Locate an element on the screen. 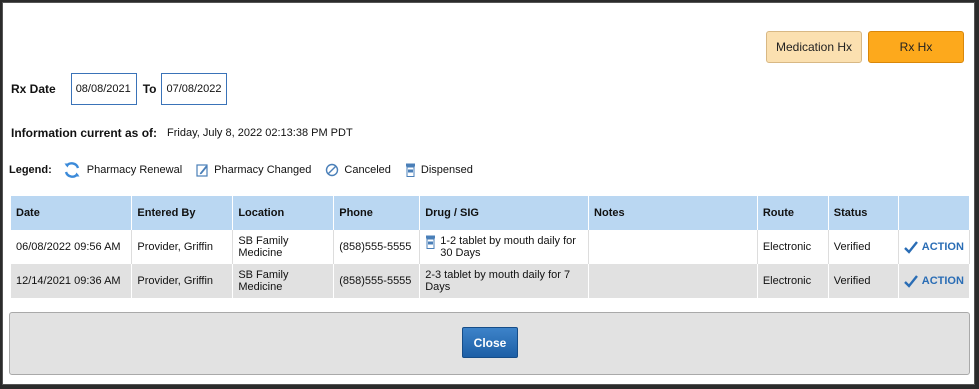 The image size is (979, 389). column-header-phone: Phone is located at coordinates (377, 213).